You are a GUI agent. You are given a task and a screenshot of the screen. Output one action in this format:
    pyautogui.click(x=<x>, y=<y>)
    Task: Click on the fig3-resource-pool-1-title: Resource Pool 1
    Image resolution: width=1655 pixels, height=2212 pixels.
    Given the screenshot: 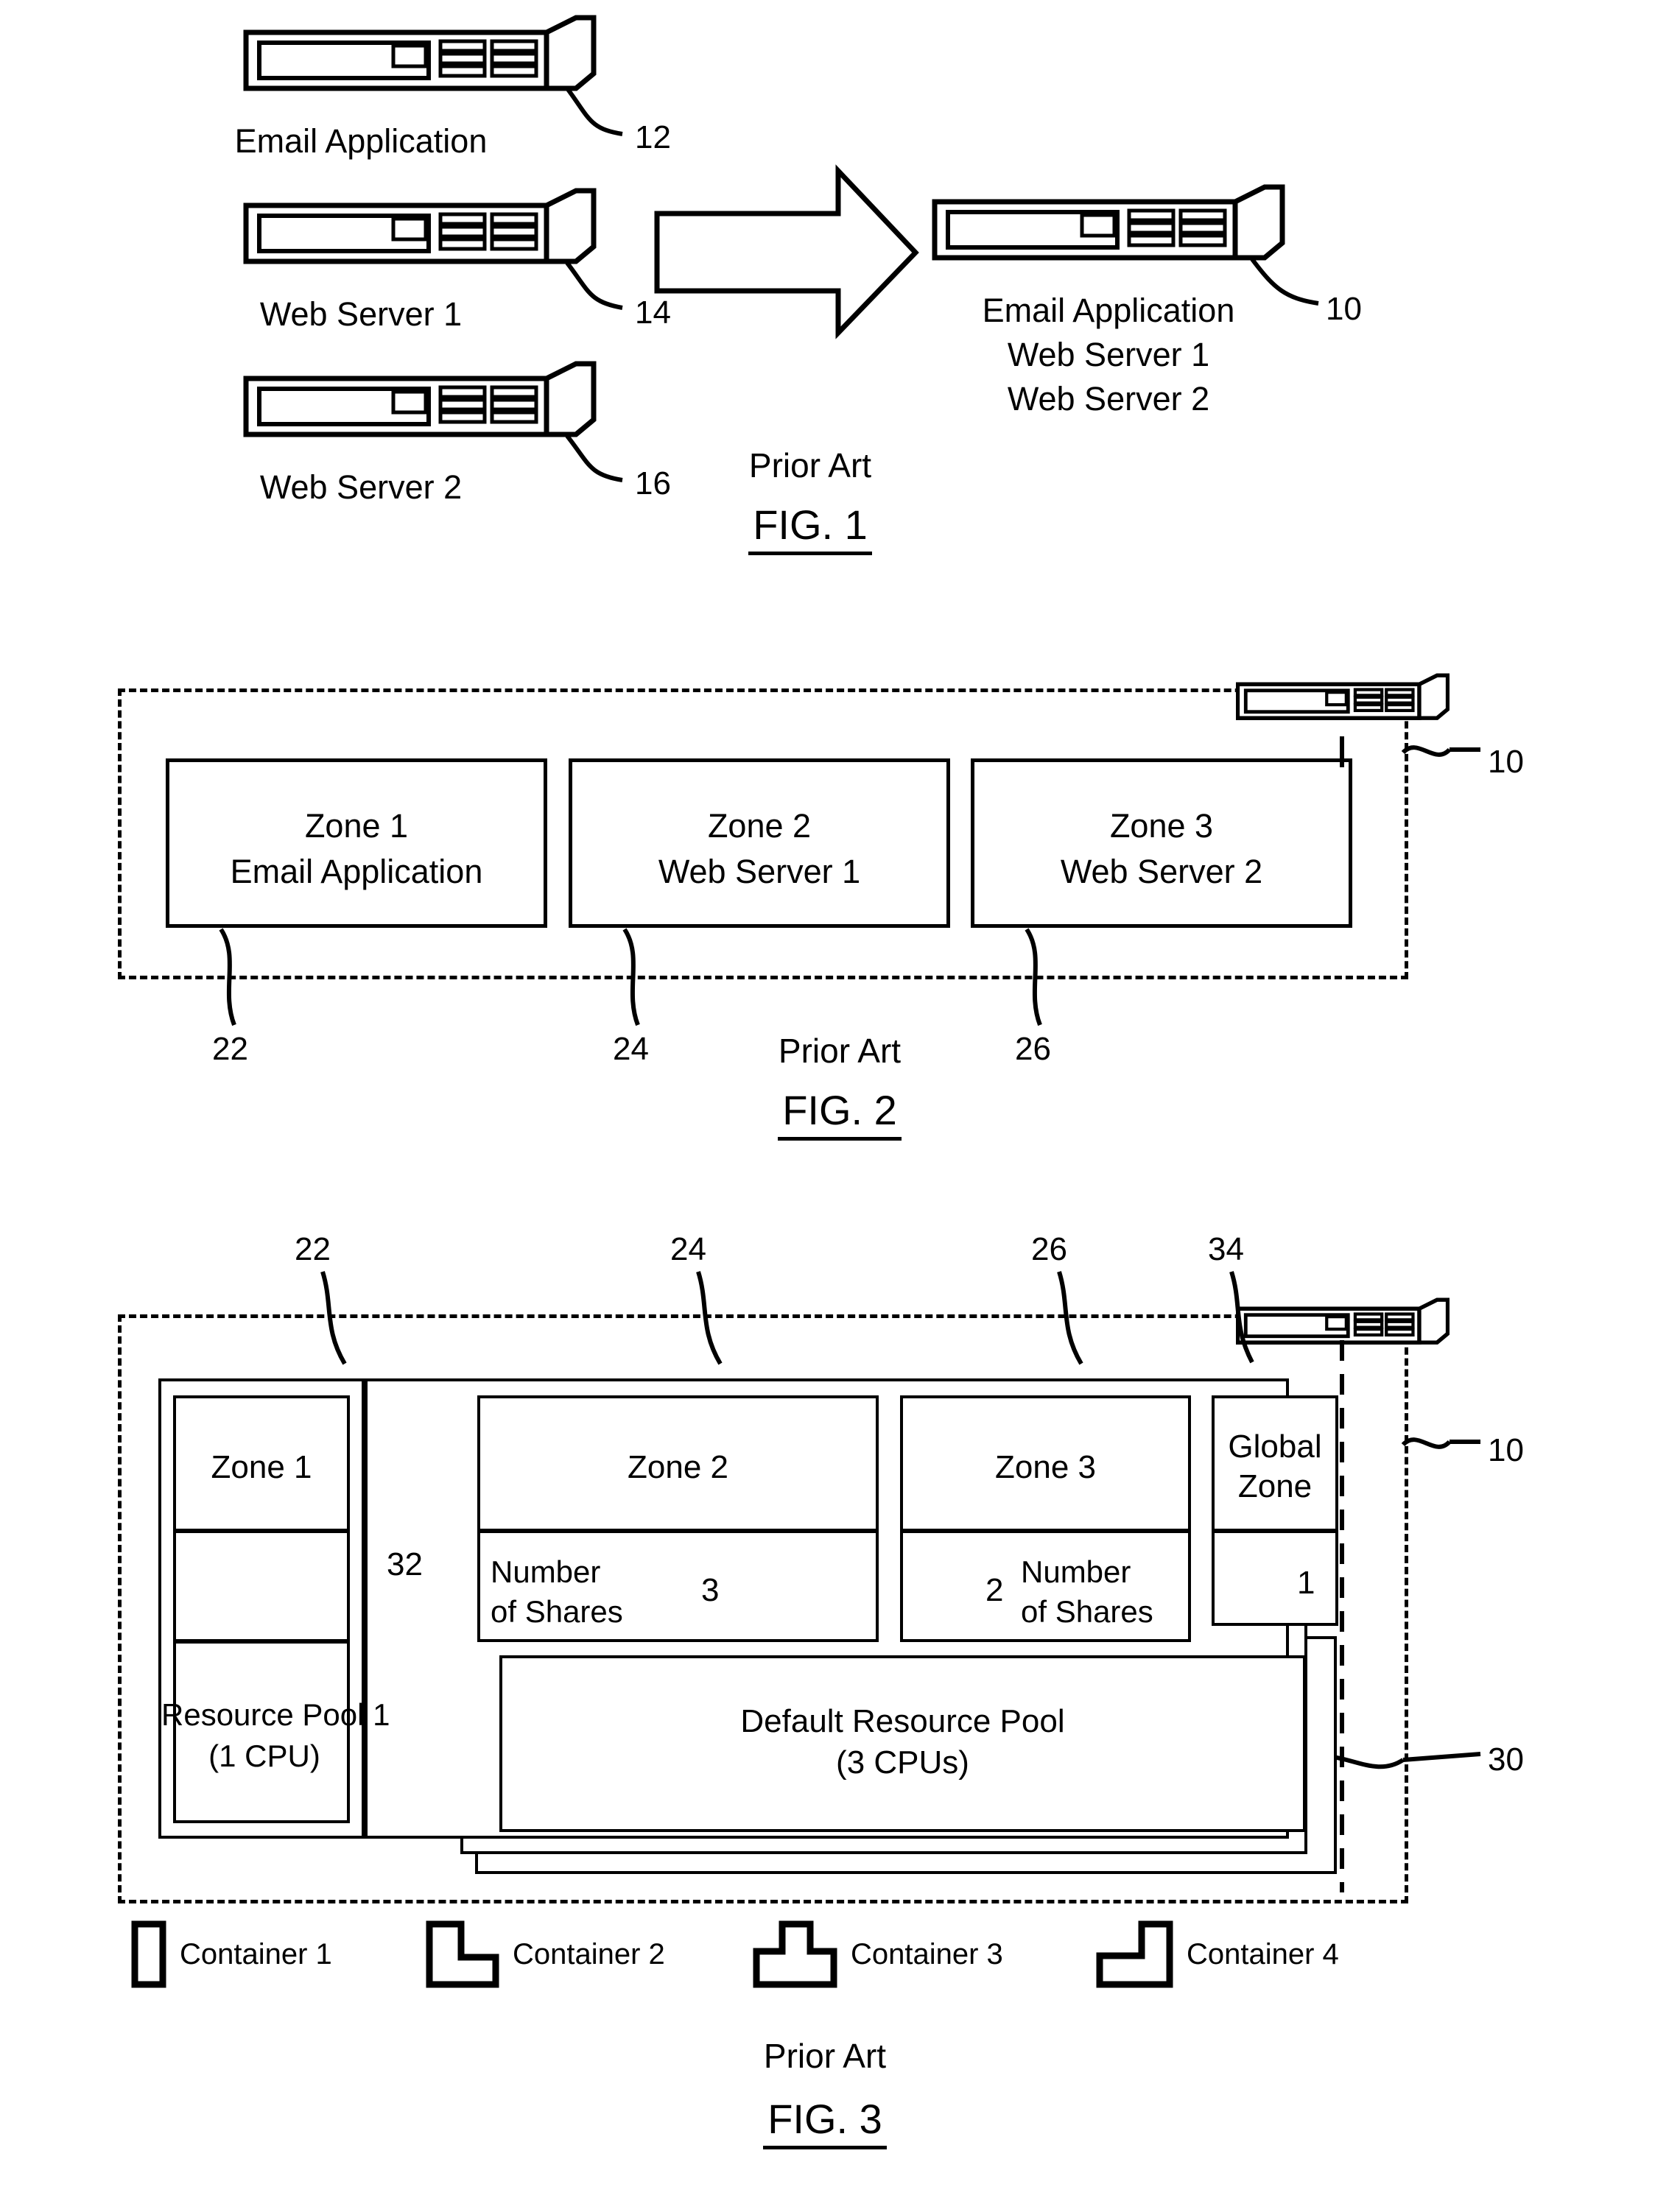 What is the action you would take?
    pyautogui.click(x=275, y=1714)
    